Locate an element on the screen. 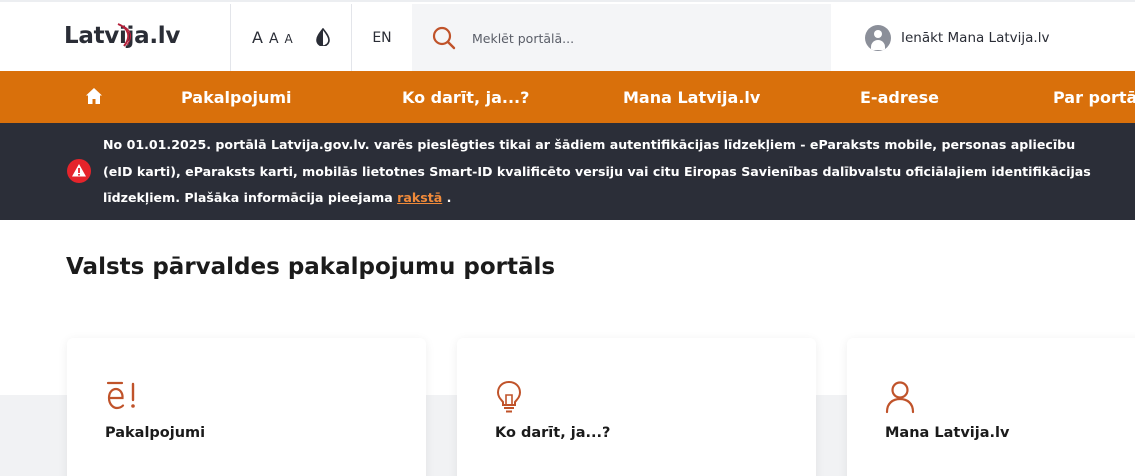  card-ko-darit: Ko darīt, ja...? is located at coordinates (636, 407).